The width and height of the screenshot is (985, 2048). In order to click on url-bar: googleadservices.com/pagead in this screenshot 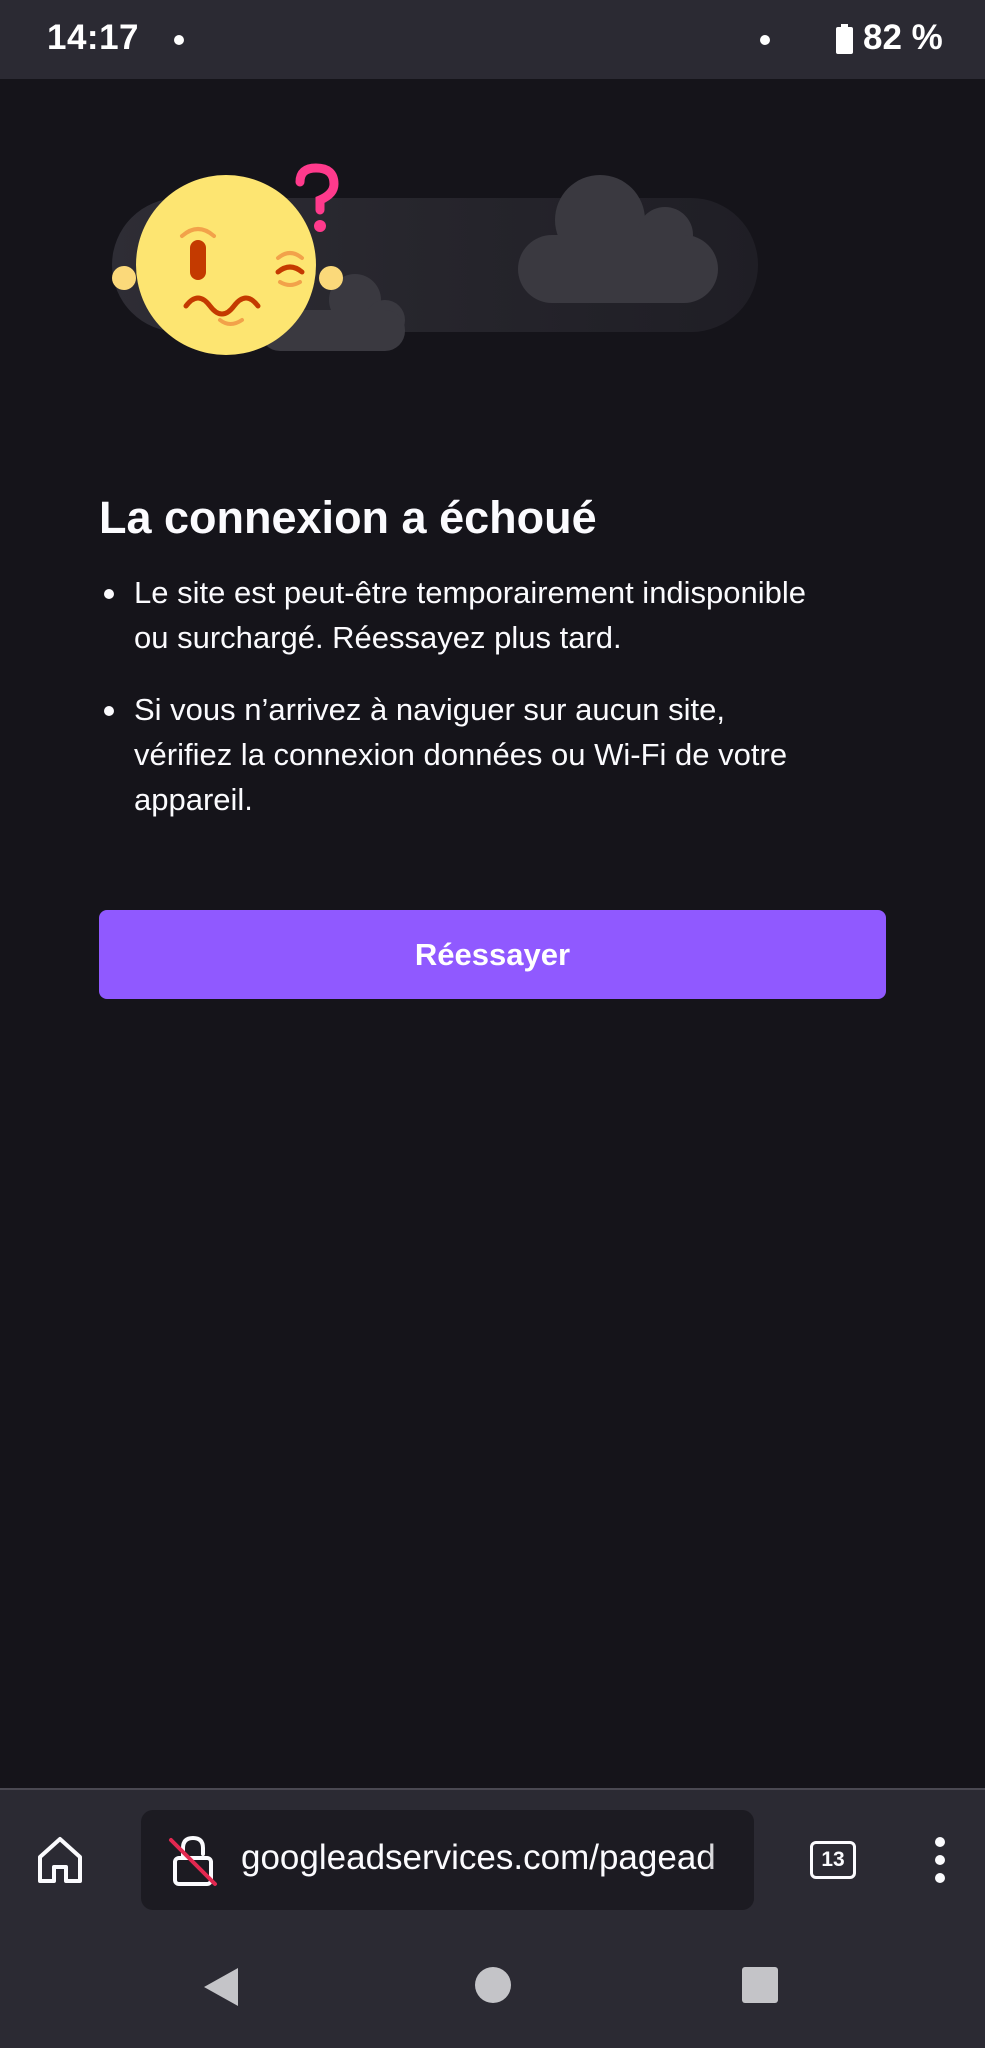, I will do `click(447, 1860)`.